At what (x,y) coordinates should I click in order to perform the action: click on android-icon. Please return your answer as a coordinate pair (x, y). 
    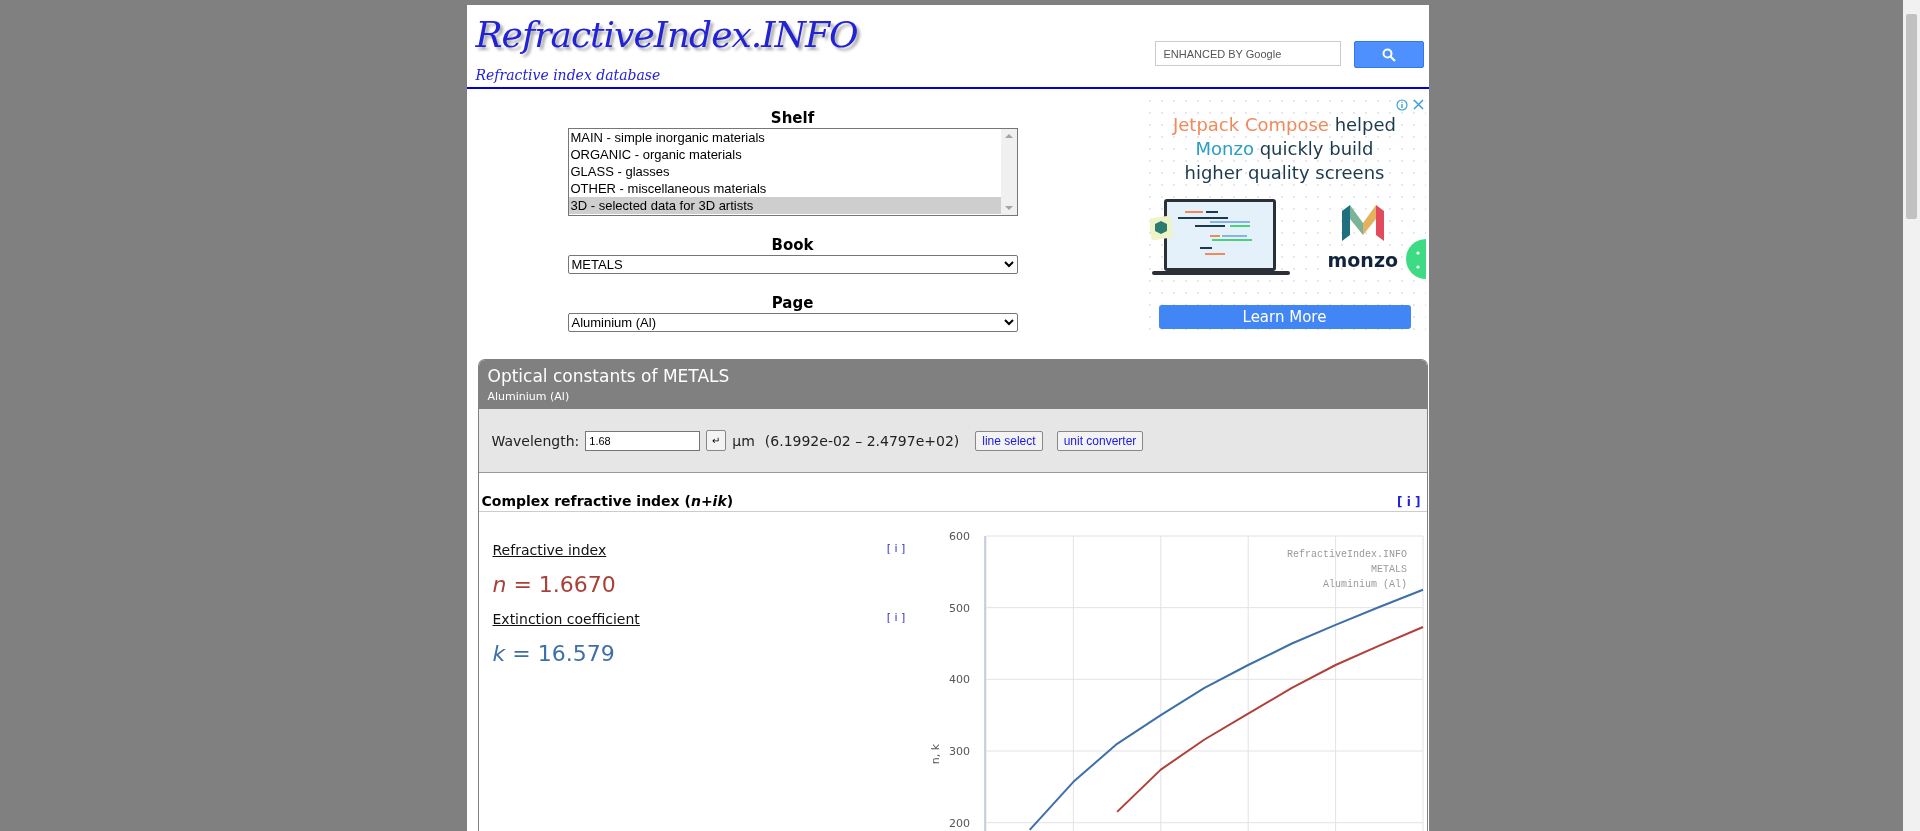
    Looking at the image, I should click on (1415, 259).